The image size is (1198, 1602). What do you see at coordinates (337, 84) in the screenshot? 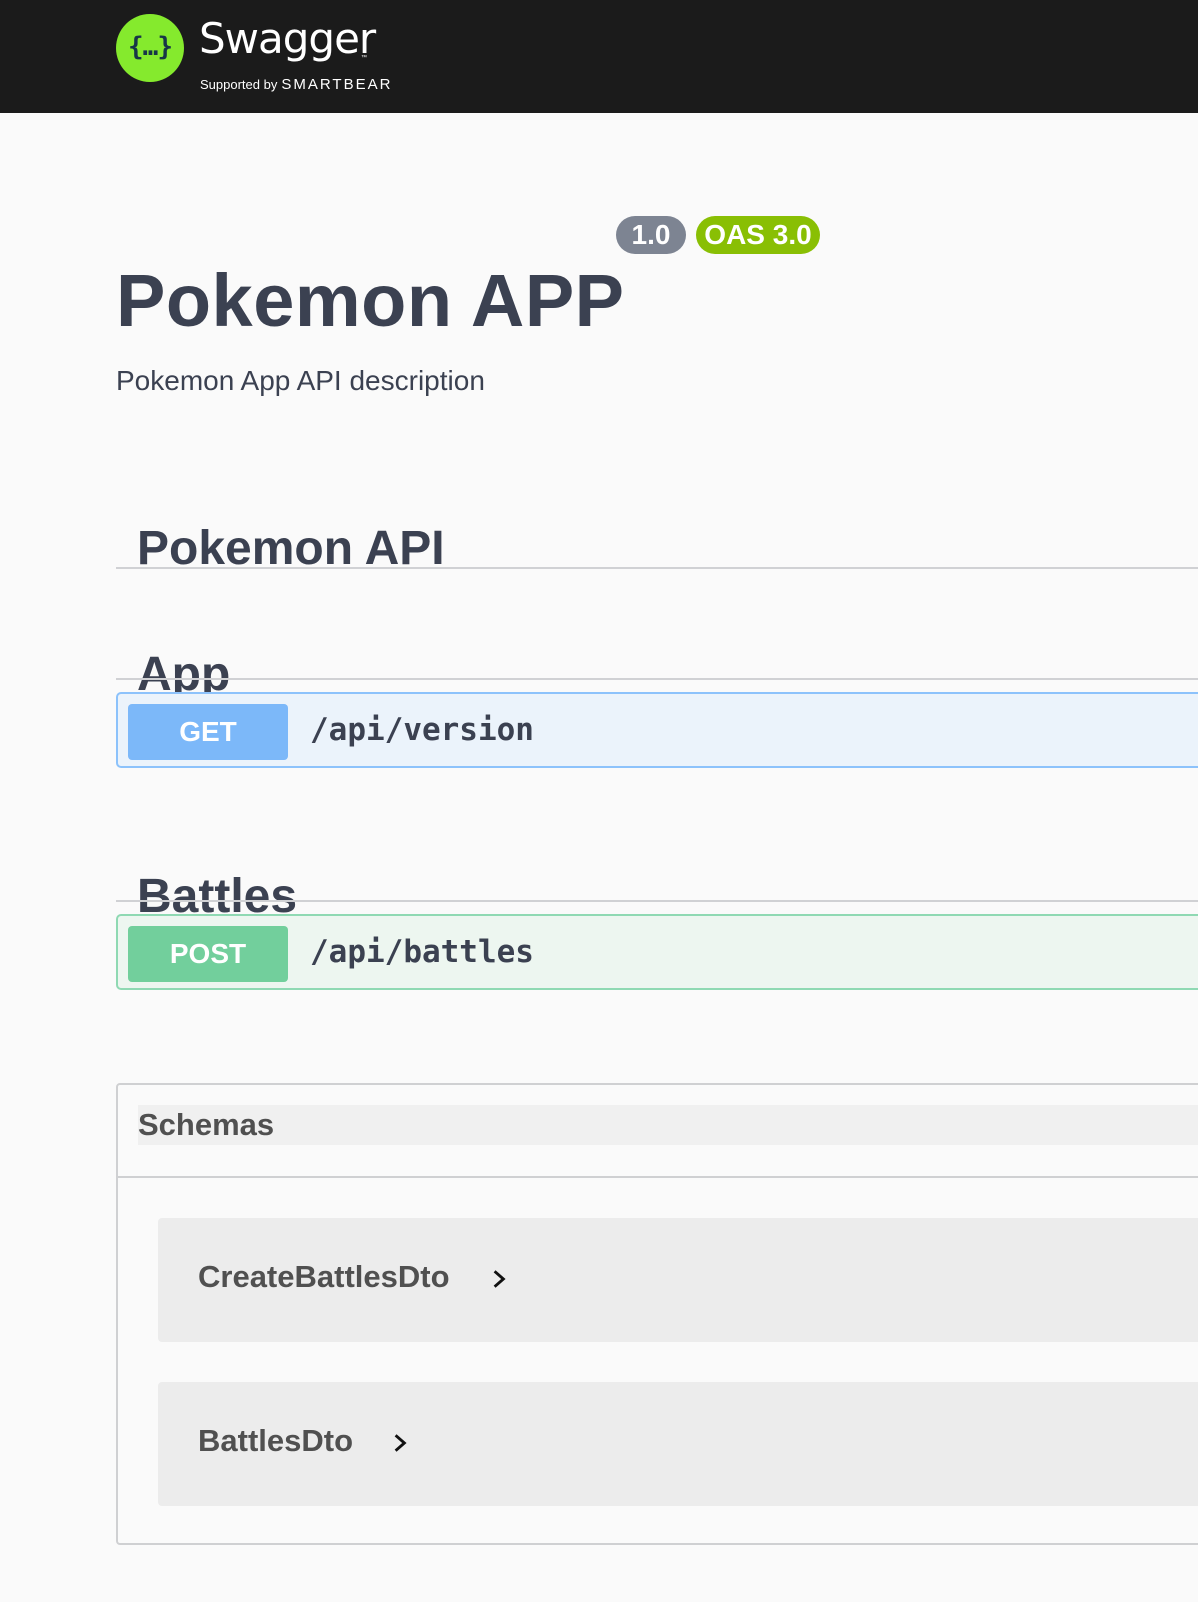
I see `smartbear-label: SMARTBEAR` at bounding box center [337, 84].